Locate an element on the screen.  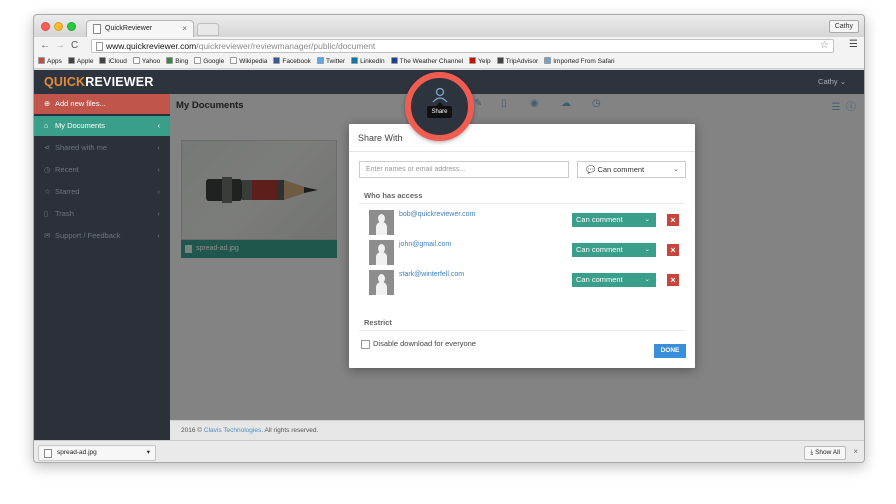
share-email-input is located at coordinates (464, 169).